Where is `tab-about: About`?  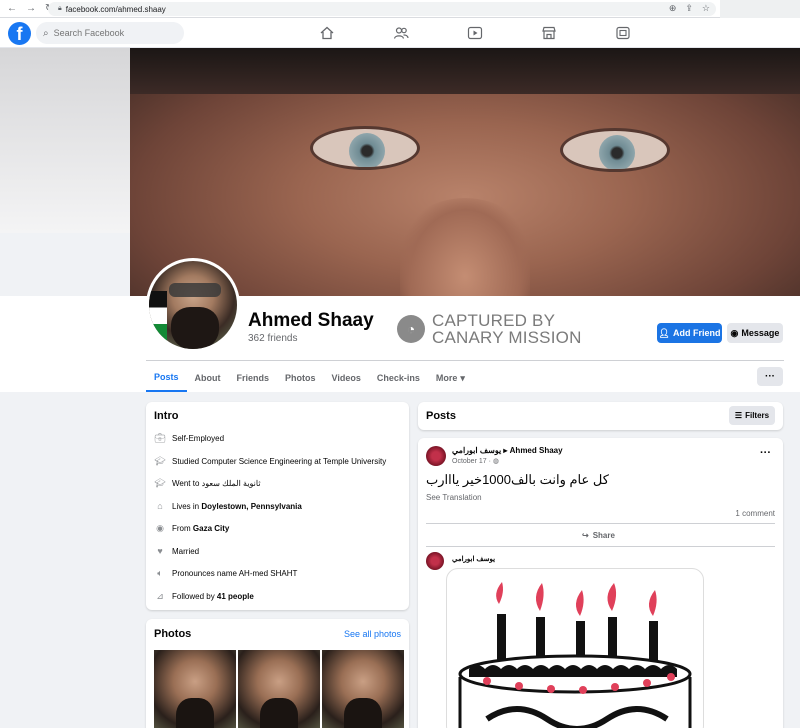 tab-about: About is located at coordinates (208, 378).